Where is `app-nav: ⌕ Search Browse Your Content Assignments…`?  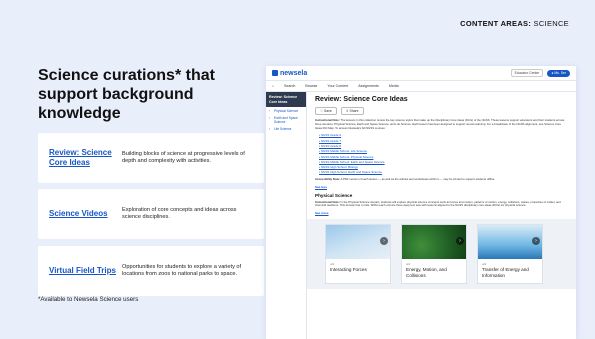
app-nav: ⌕ Search Browse Your Content Assignments… is located at coordinates (421, 86).